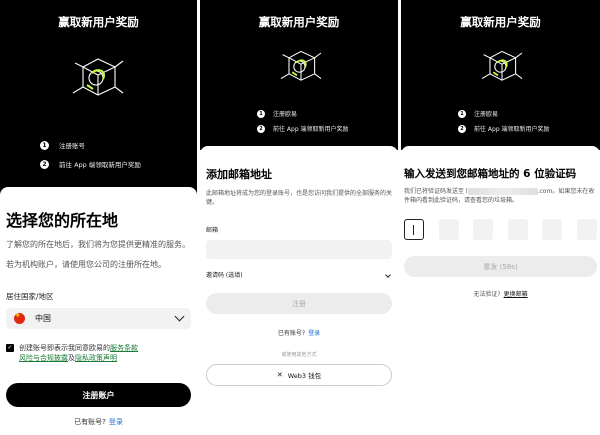 This screenshot has height=435, width=600. I want to click on code-inputs, so click(500, 229).